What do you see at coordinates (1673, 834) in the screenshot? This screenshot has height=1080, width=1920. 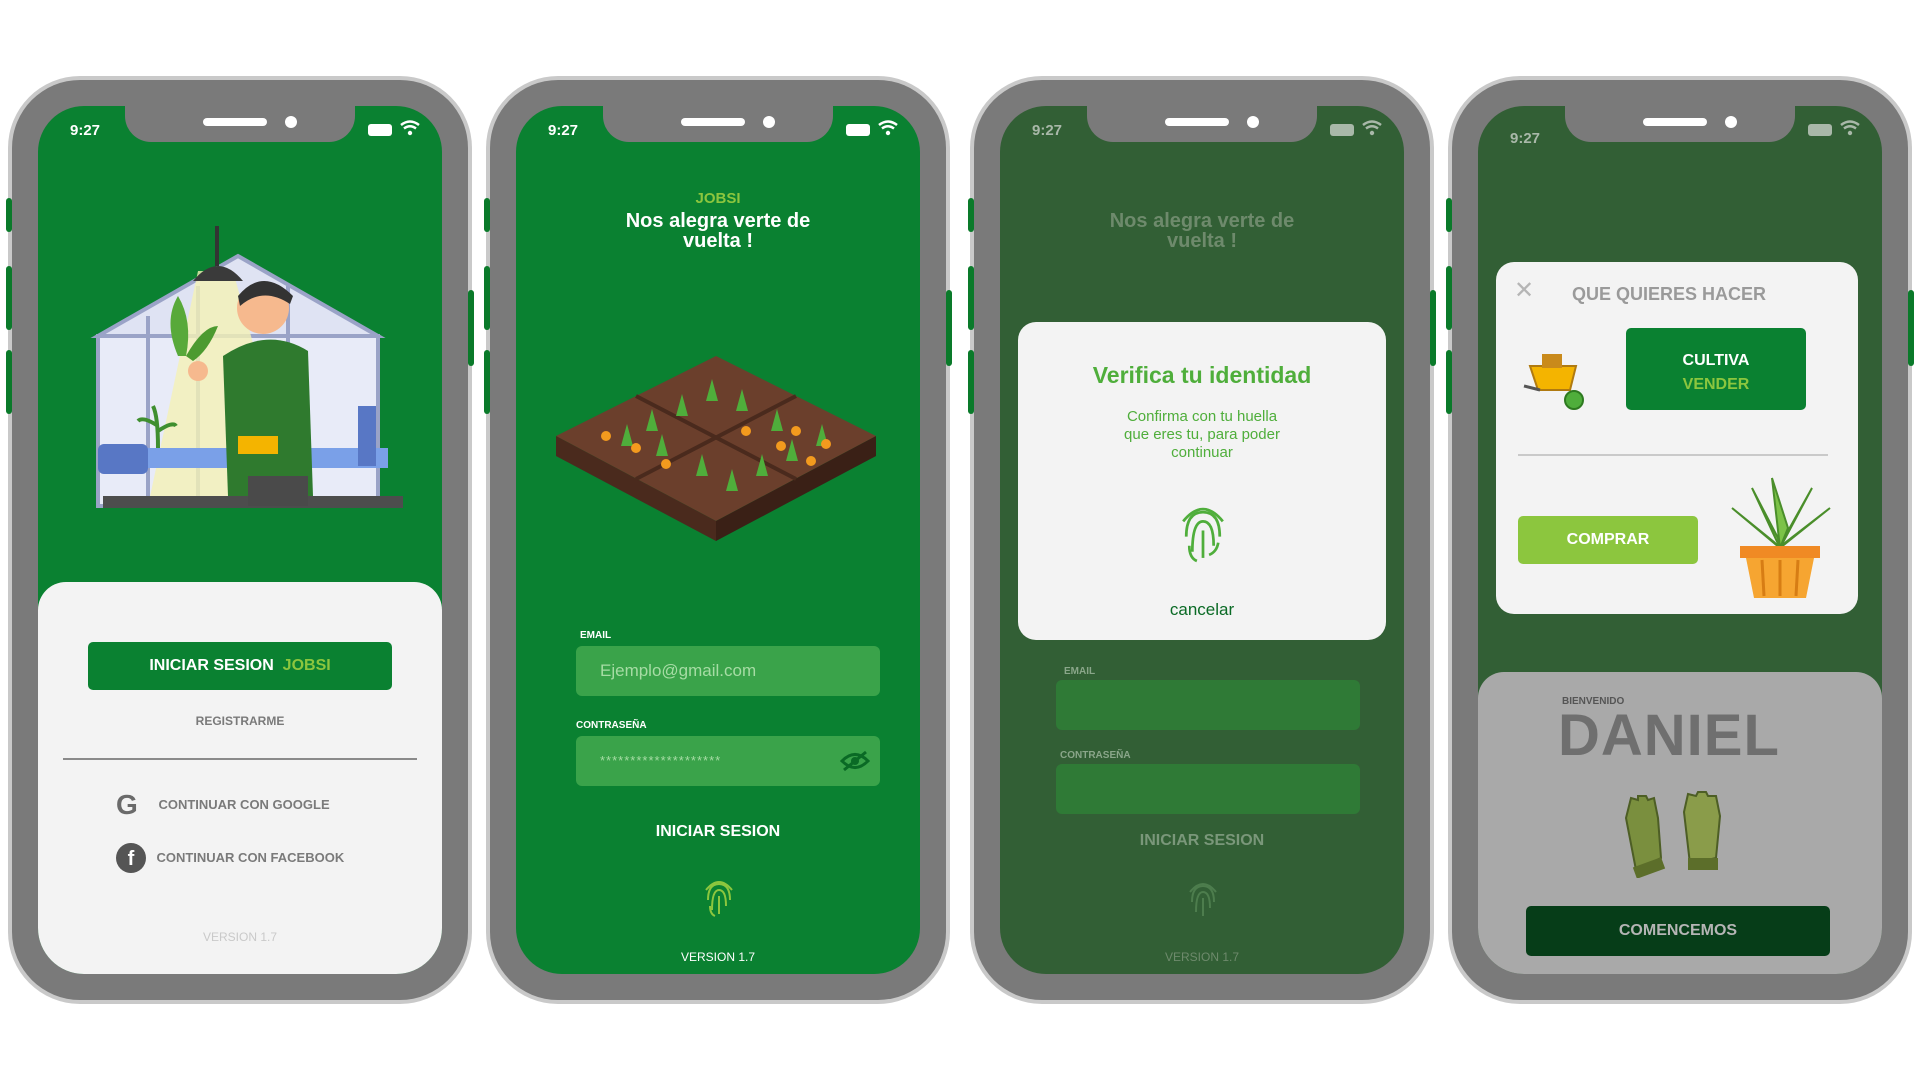 I see `gloves-illustration` at bounding box center [1673, 834].